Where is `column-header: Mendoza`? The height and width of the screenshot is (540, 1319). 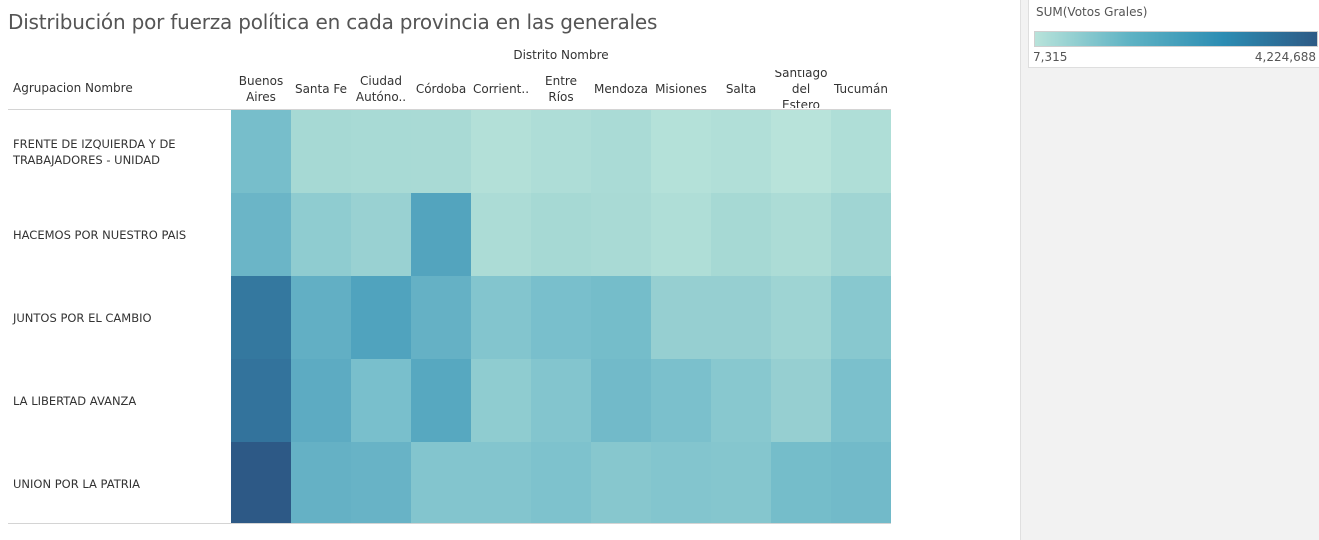 column-header: Mendoza is located at coordinates (621, 89).